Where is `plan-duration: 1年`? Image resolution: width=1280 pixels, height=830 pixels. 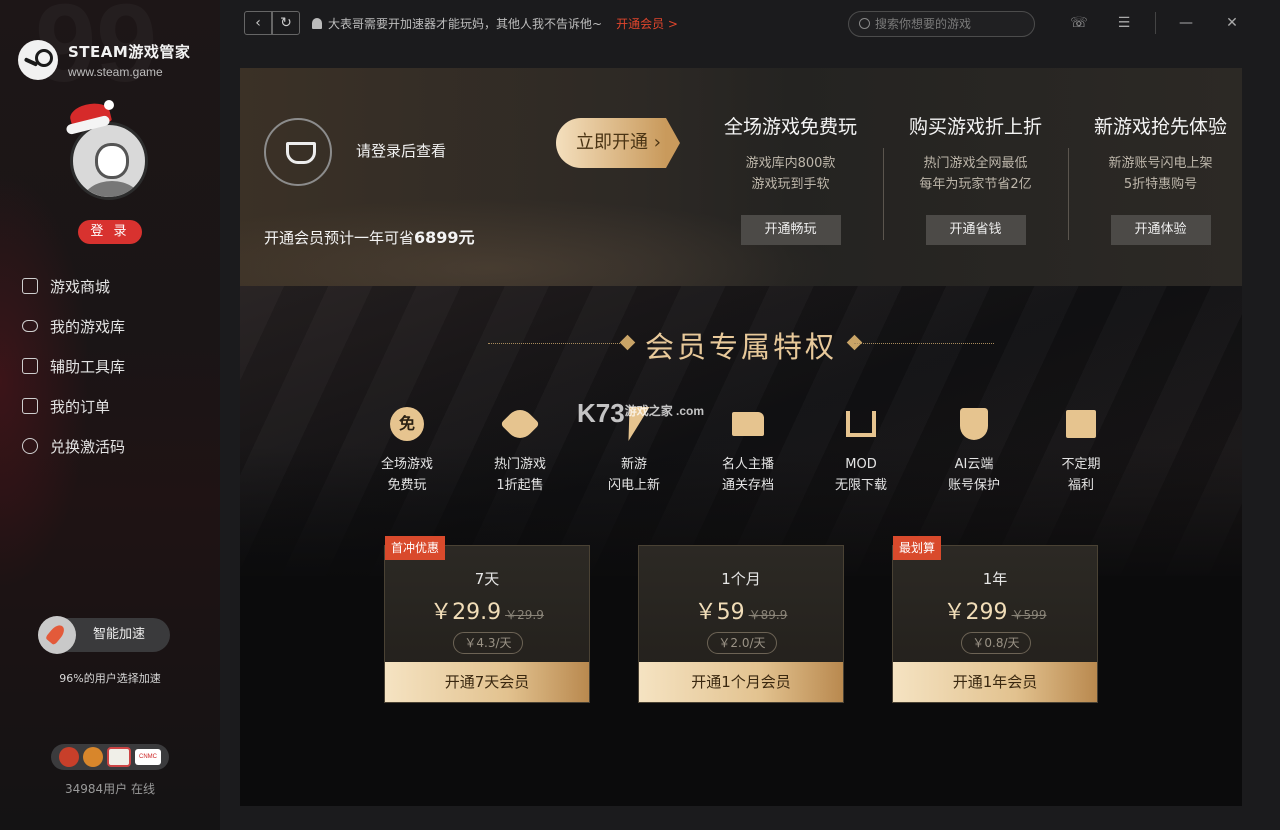
plan-duration: 1年 is located at coordinates (995, 579).